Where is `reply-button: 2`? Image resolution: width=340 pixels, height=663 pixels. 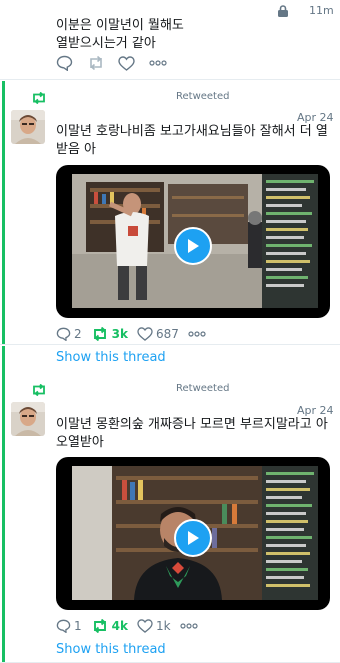
reply-button: 2 is located at coordinates (69, 334).